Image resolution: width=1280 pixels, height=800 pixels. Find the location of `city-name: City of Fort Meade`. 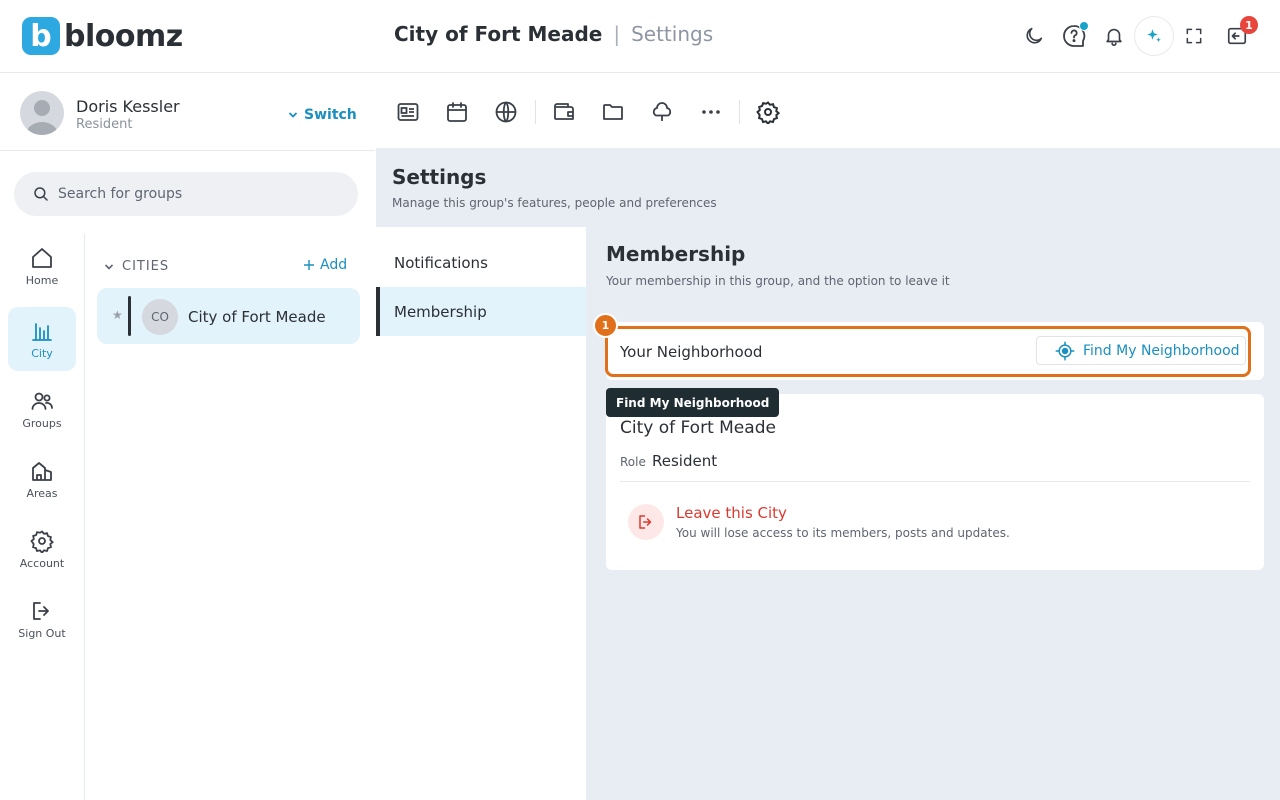

city-name: City of Fort Meade is located at coordinates (698, 428).